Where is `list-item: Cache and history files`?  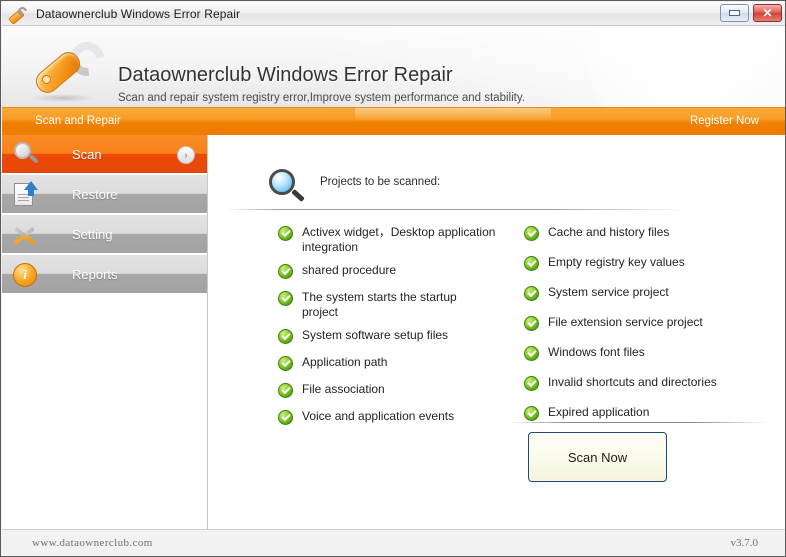 list-item: Cache and history files is located at coordinates (633, 234).